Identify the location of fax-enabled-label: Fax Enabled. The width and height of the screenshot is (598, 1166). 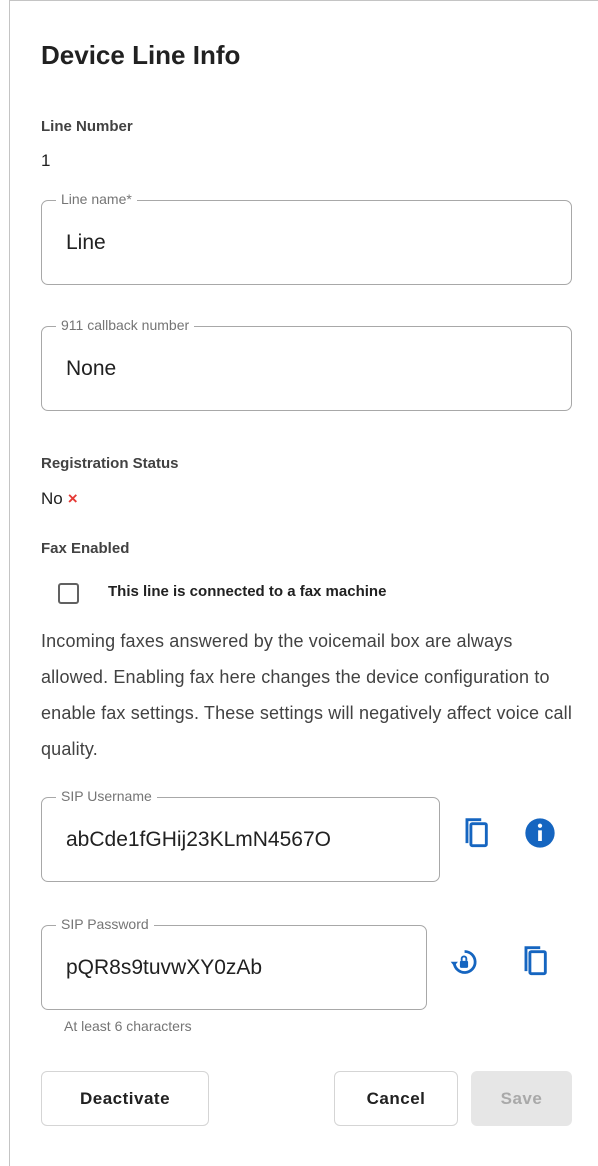
(85, 548).